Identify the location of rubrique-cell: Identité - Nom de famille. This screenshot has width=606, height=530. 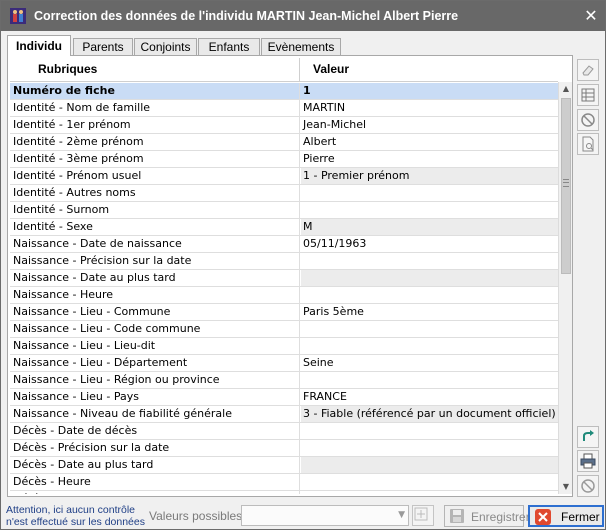
(155, 108).